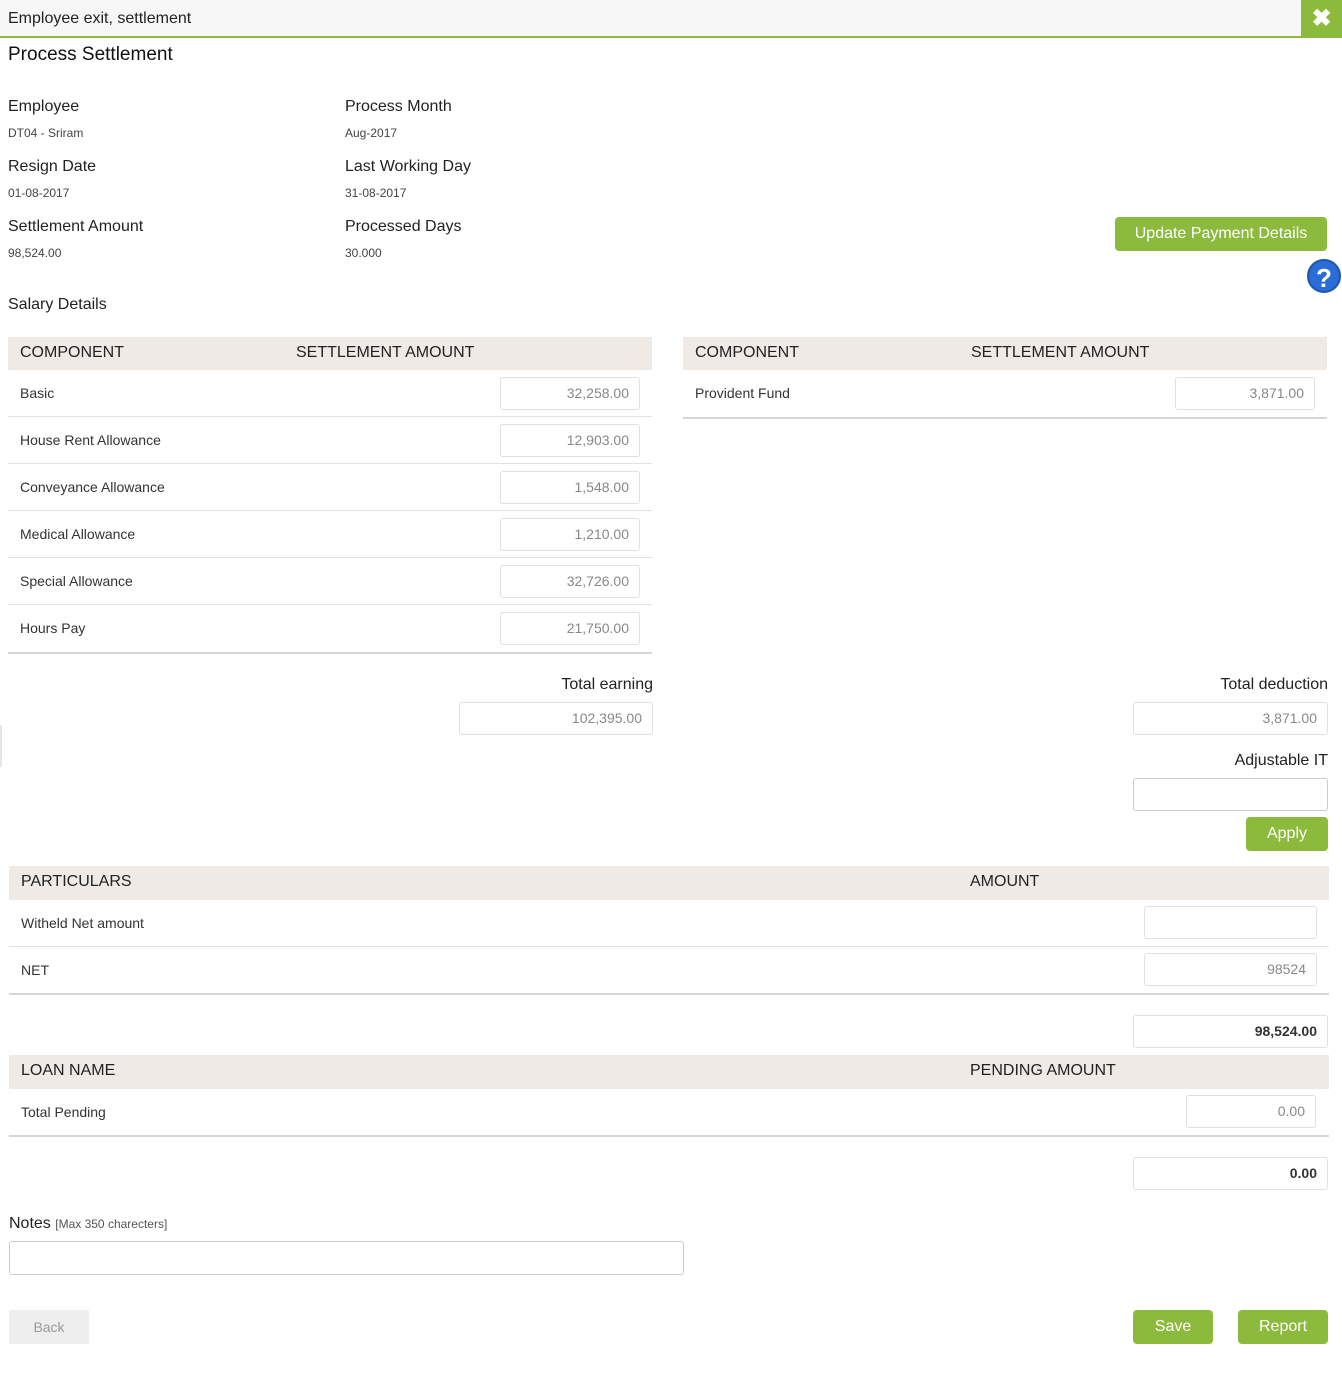 The height and width of the screenshot is (1394, 1342). I want to click on loan-label: Total Pending, so click(63, 1112).